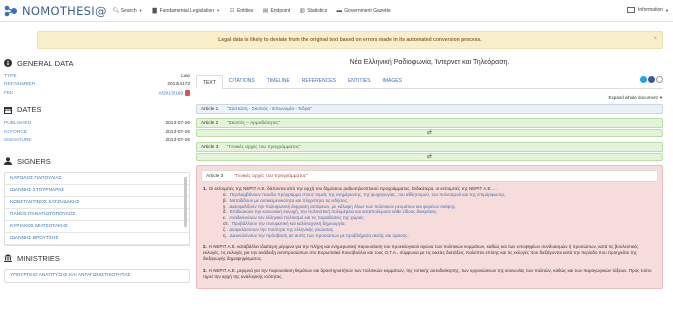  What do you see at coordinates (651, 10) in the screenshot?
I see `nav-information-label: Information` at bounding box center [651, 10].